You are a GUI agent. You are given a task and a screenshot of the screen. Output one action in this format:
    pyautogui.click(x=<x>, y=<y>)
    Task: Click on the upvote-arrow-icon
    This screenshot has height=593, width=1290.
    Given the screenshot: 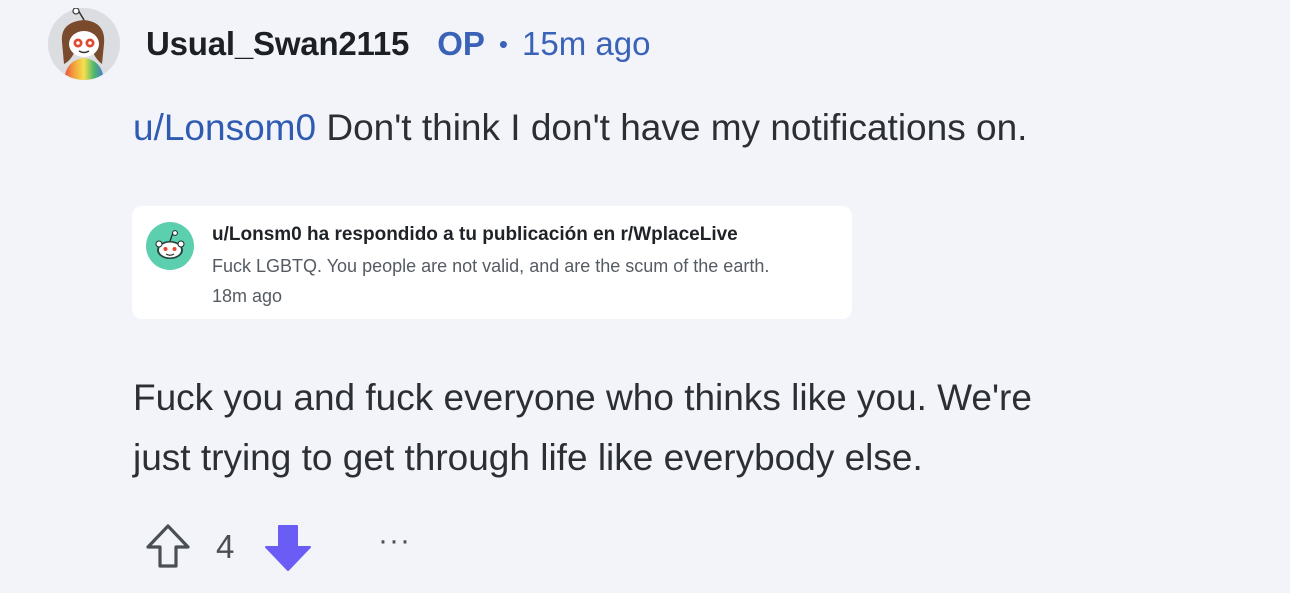 What is the action you would take?
    pyautogui.click(x=168, y=546)
    